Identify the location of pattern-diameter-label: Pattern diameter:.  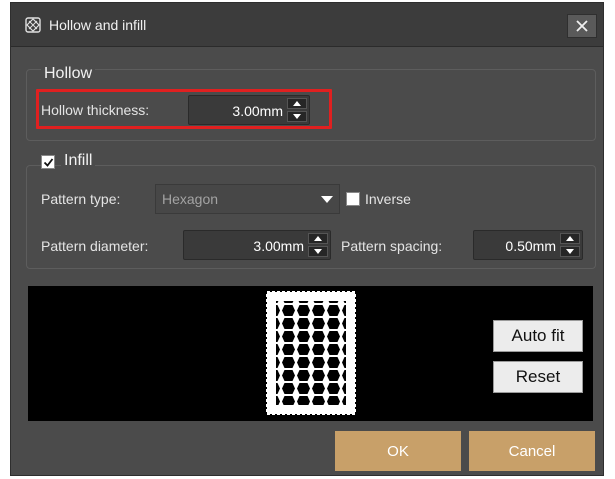
(95, 246).